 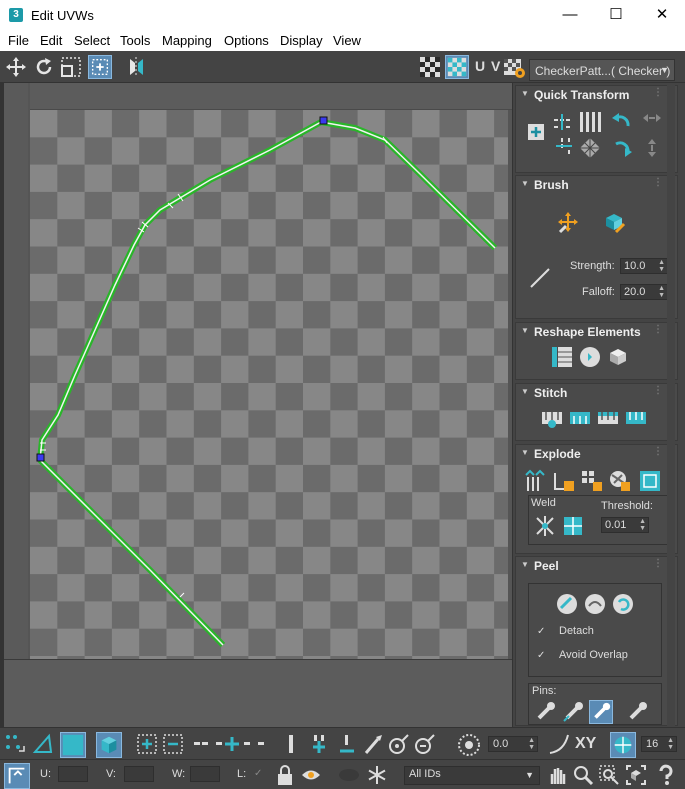 I want to click on weld-target-icon, so click(x=573, y=526).